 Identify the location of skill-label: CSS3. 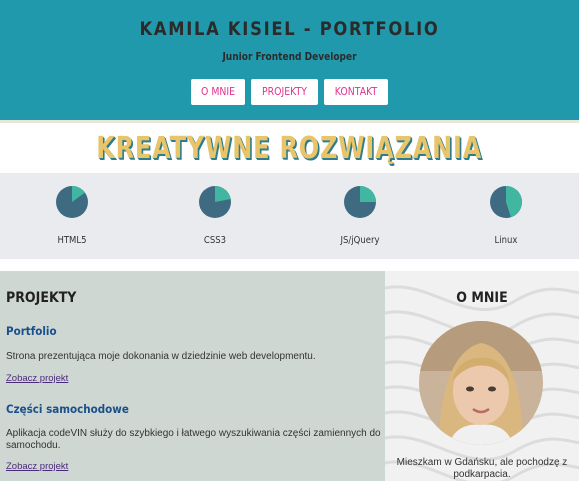
(215, 240).